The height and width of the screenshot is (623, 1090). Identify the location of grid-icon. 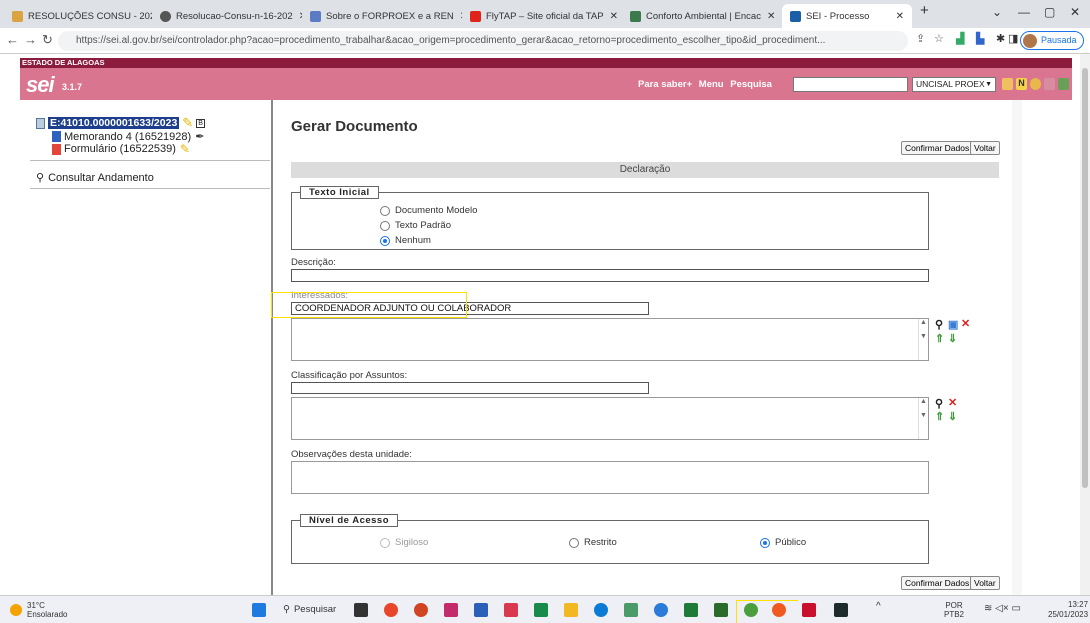
(1007, 84).